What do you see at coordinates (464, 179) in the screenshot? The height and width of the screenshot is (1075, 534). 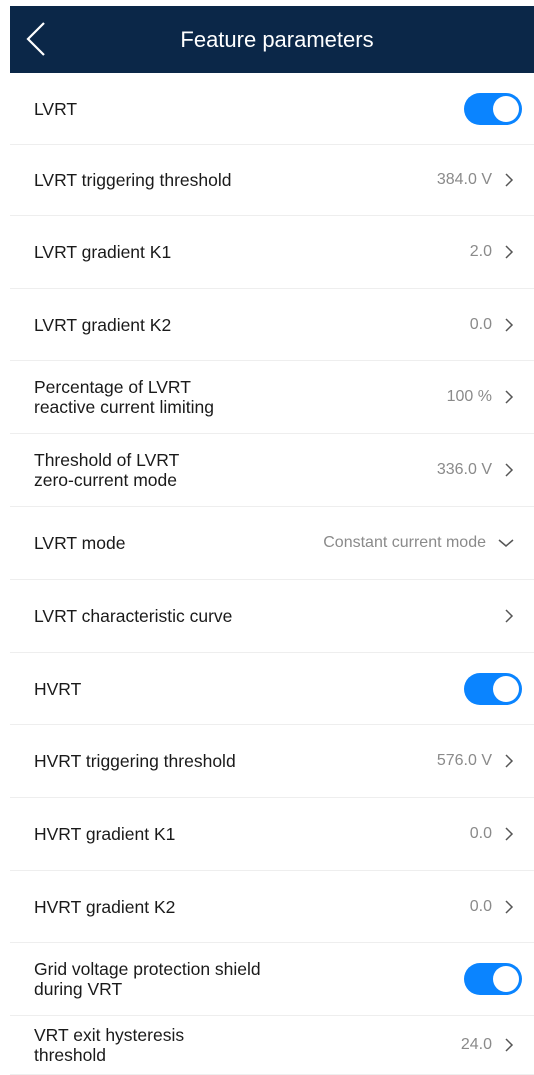 I see `setting-value: 384.0 V` at bounding box center [464, 179].